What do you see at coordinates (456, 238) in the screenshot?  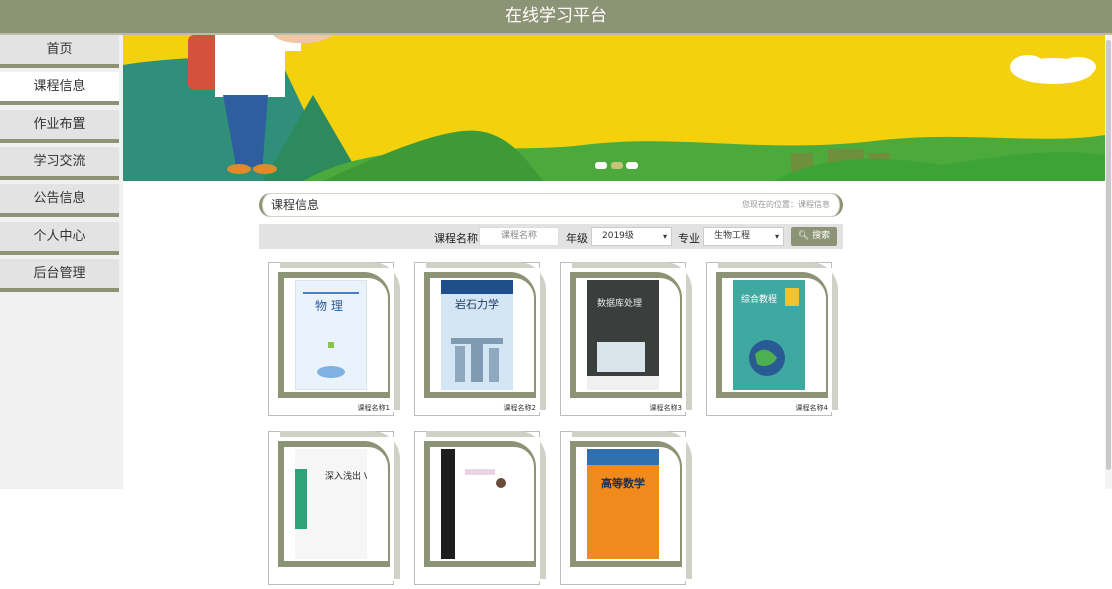 I see `course-name-label: 课程名称` at bounding box center [456, 238].